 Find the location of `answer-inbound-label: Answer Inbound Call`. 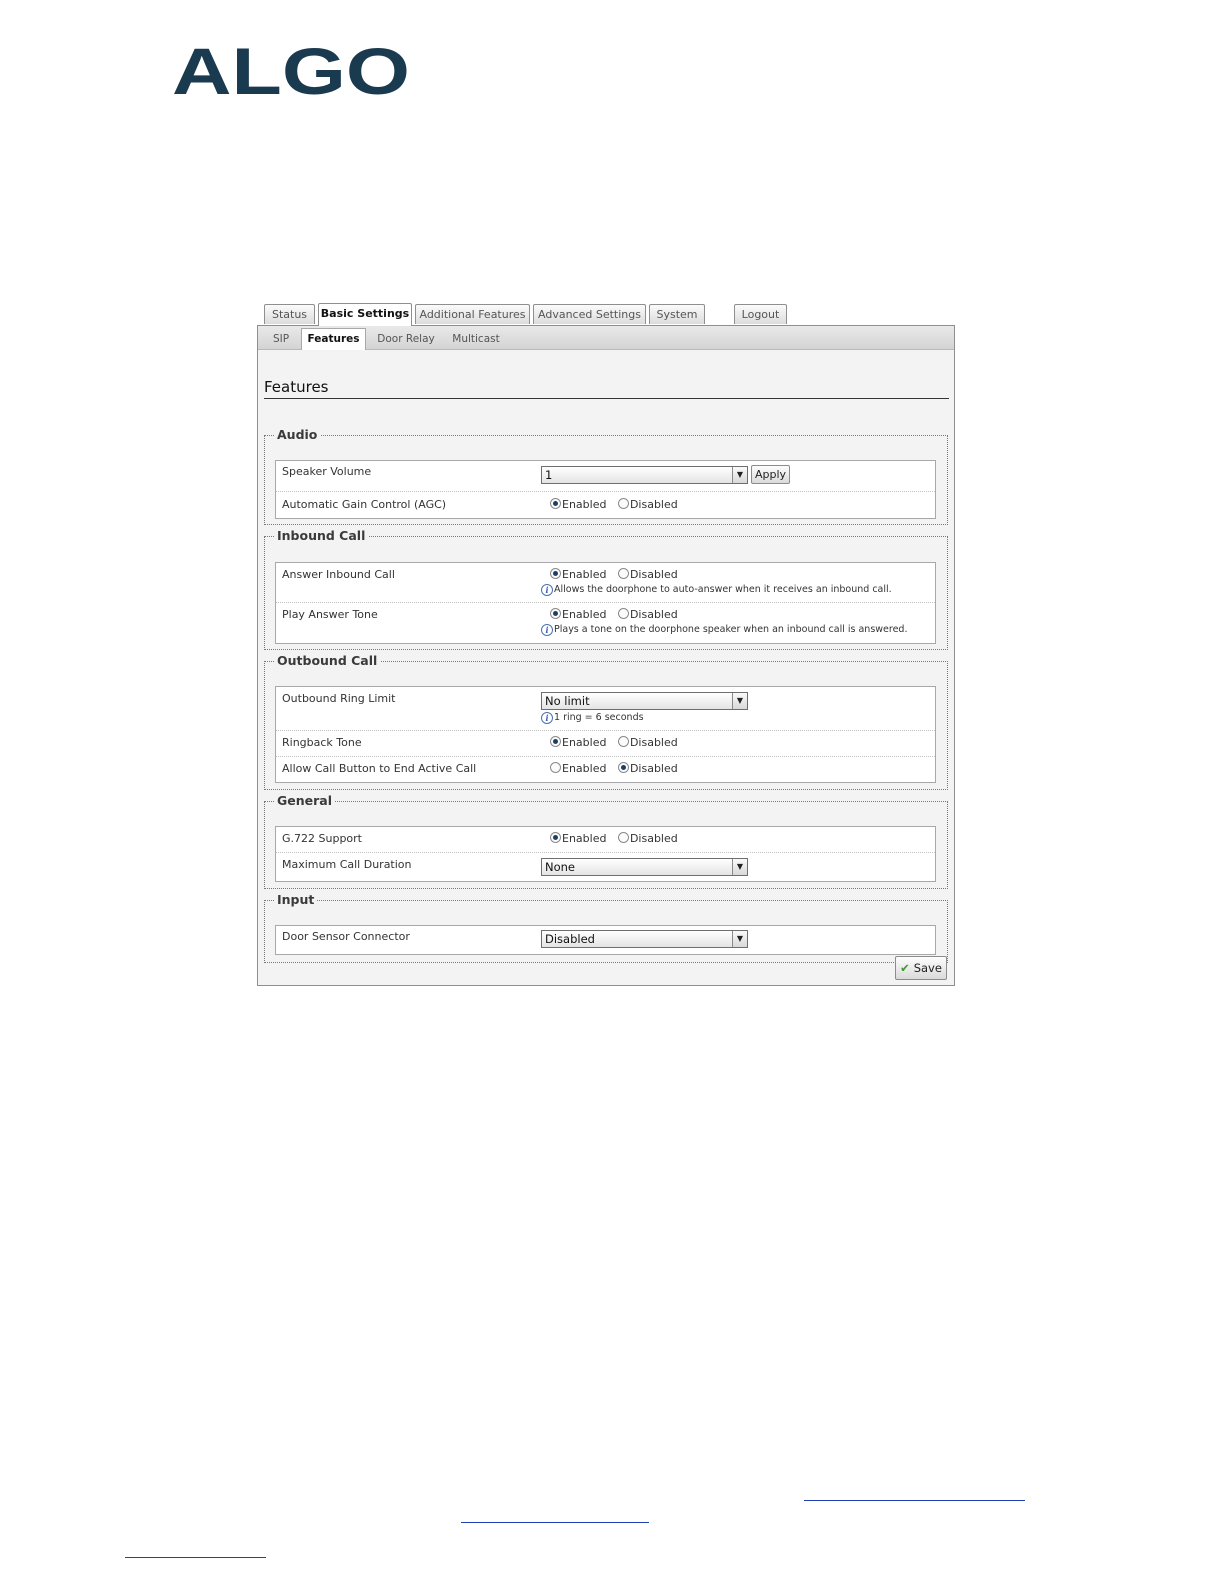

answer-inbound-label: Answer Inbound Call is located at coordinates (338, 574).